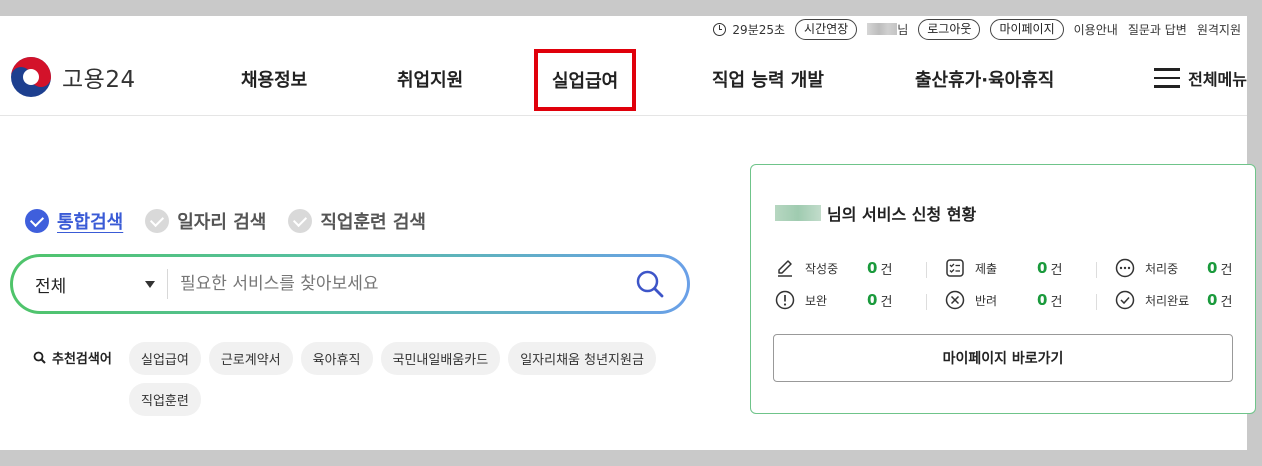 The image size is (1262, 466). What do you see at coordinates (903, 29) in the screenshot?
I see `user-suffix: 님` at bounding box center [903, 29].